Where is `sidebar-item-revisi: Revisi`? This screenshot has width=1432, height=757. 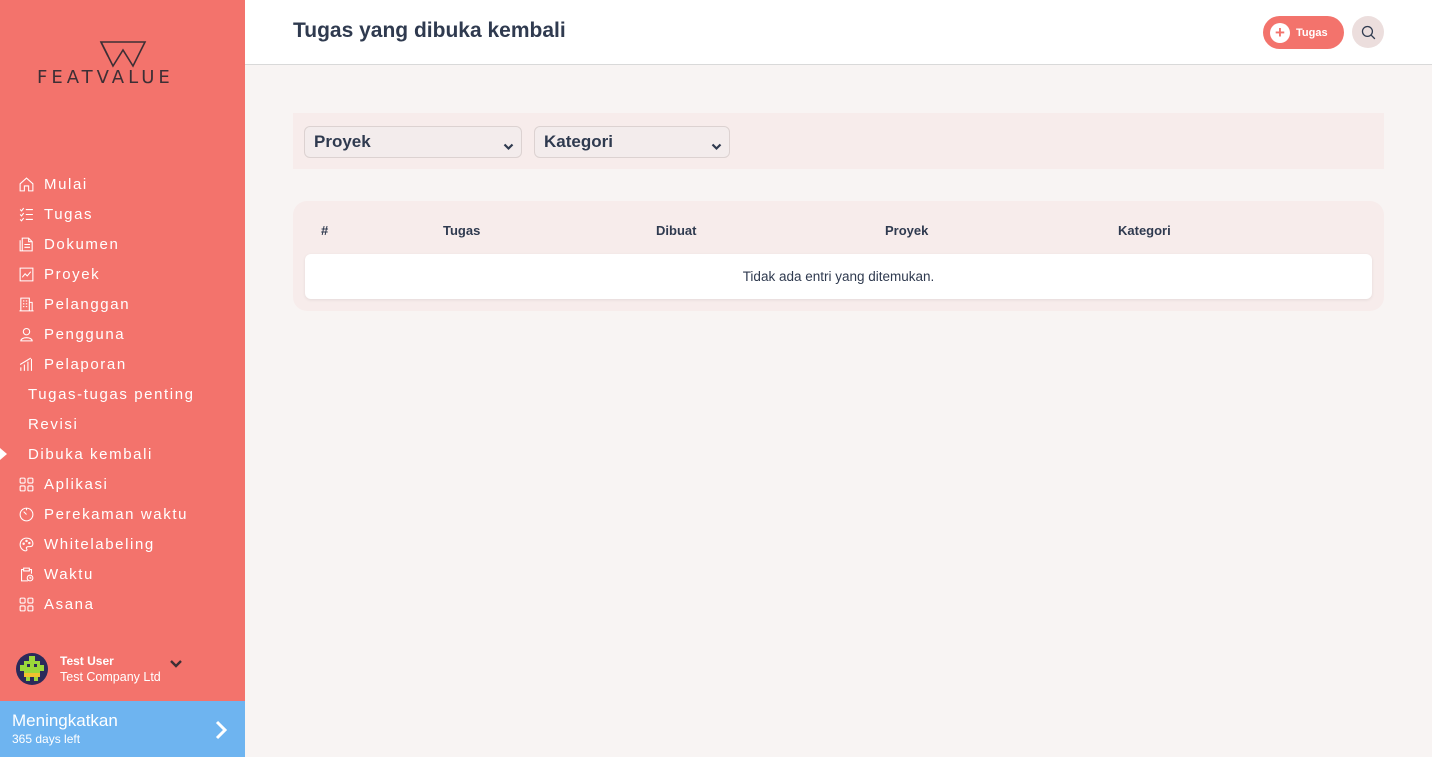 sidebar-item-revisi: Revisi is located at coordinates (122, 424).